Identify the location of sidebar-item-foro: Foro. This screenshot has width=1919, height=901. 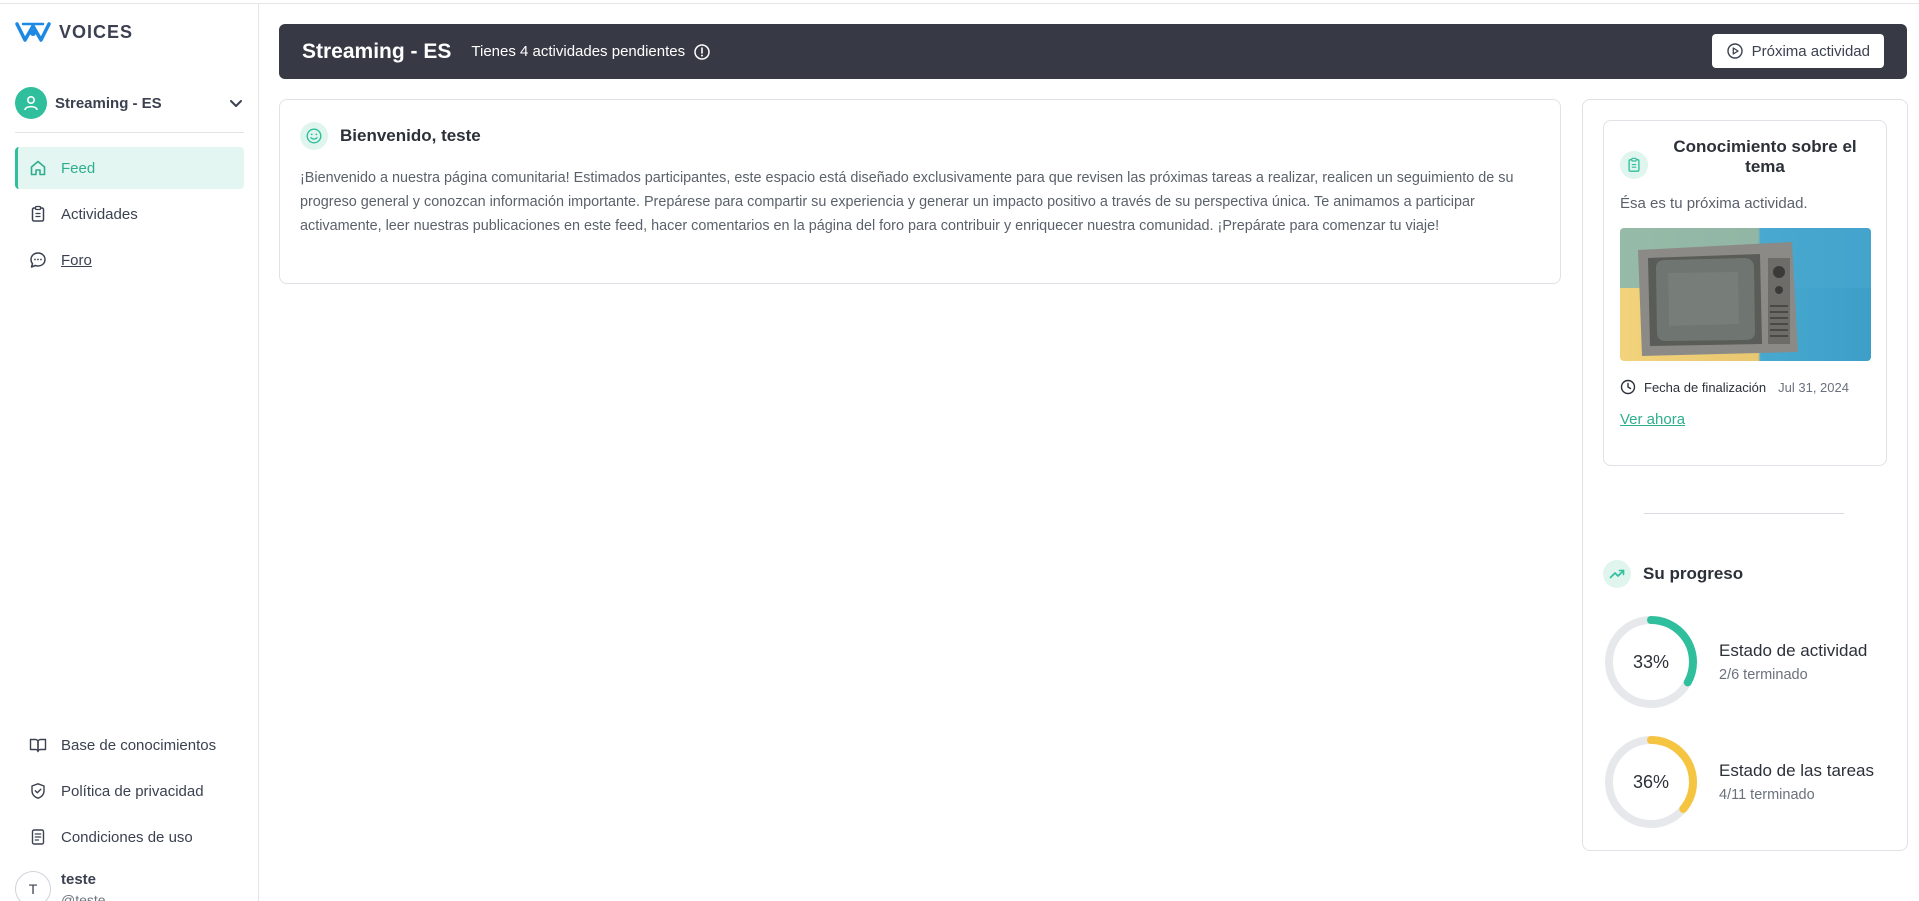
(129, 260).